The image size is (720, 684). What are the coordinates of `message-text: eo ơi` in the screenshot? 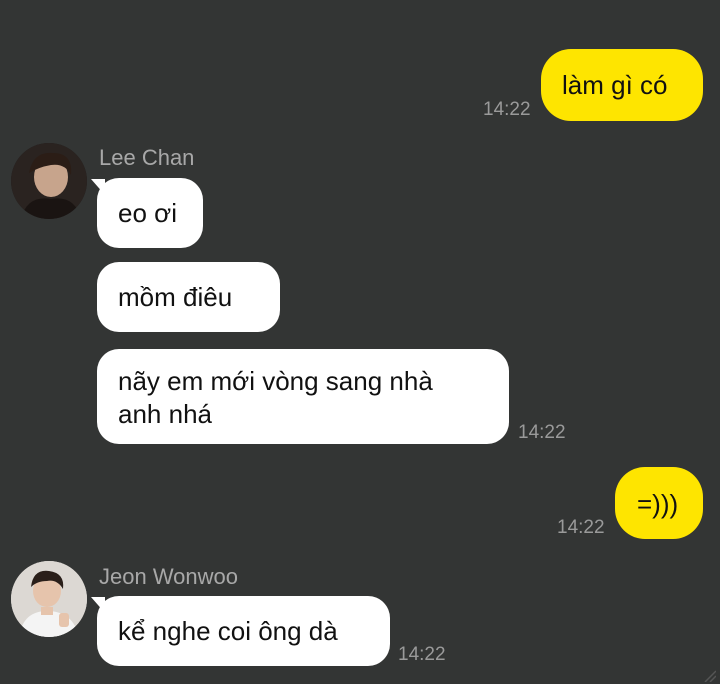 It's located at (147, 213).